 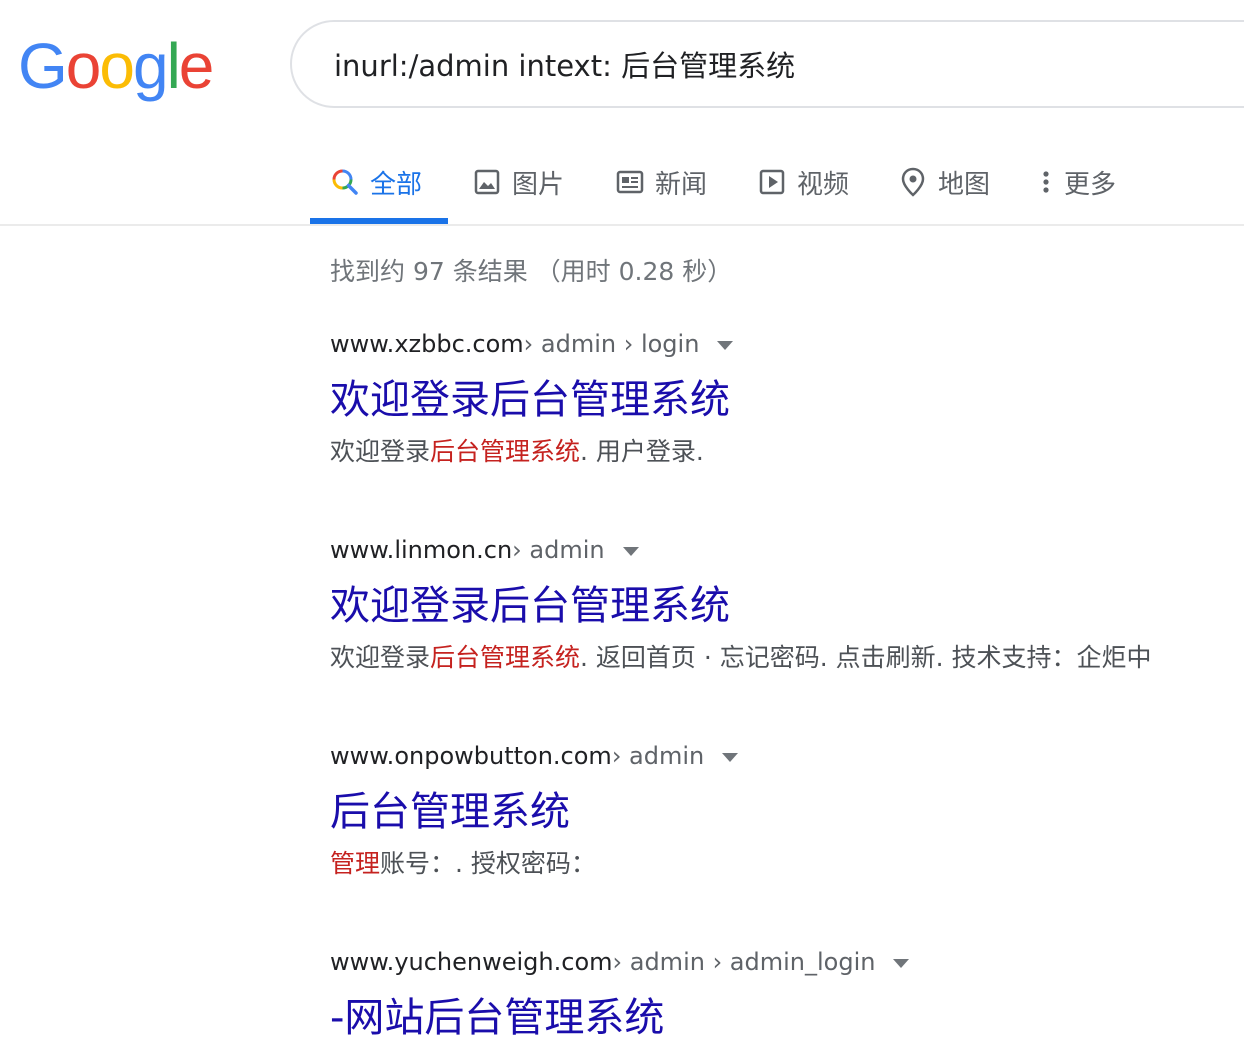 I want to click on map-pin-icon, so click(x=913, y=182).